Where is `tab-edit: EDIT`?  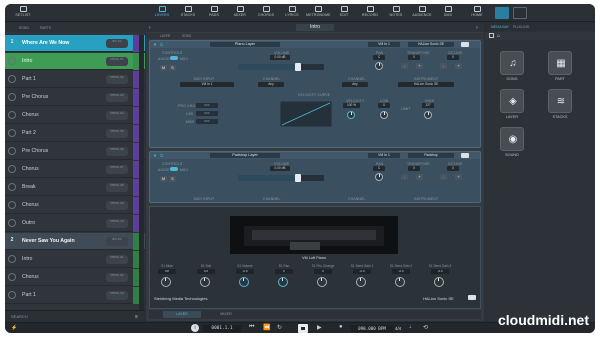 tab-edit: EDIT is located at coordinates (344, 13).